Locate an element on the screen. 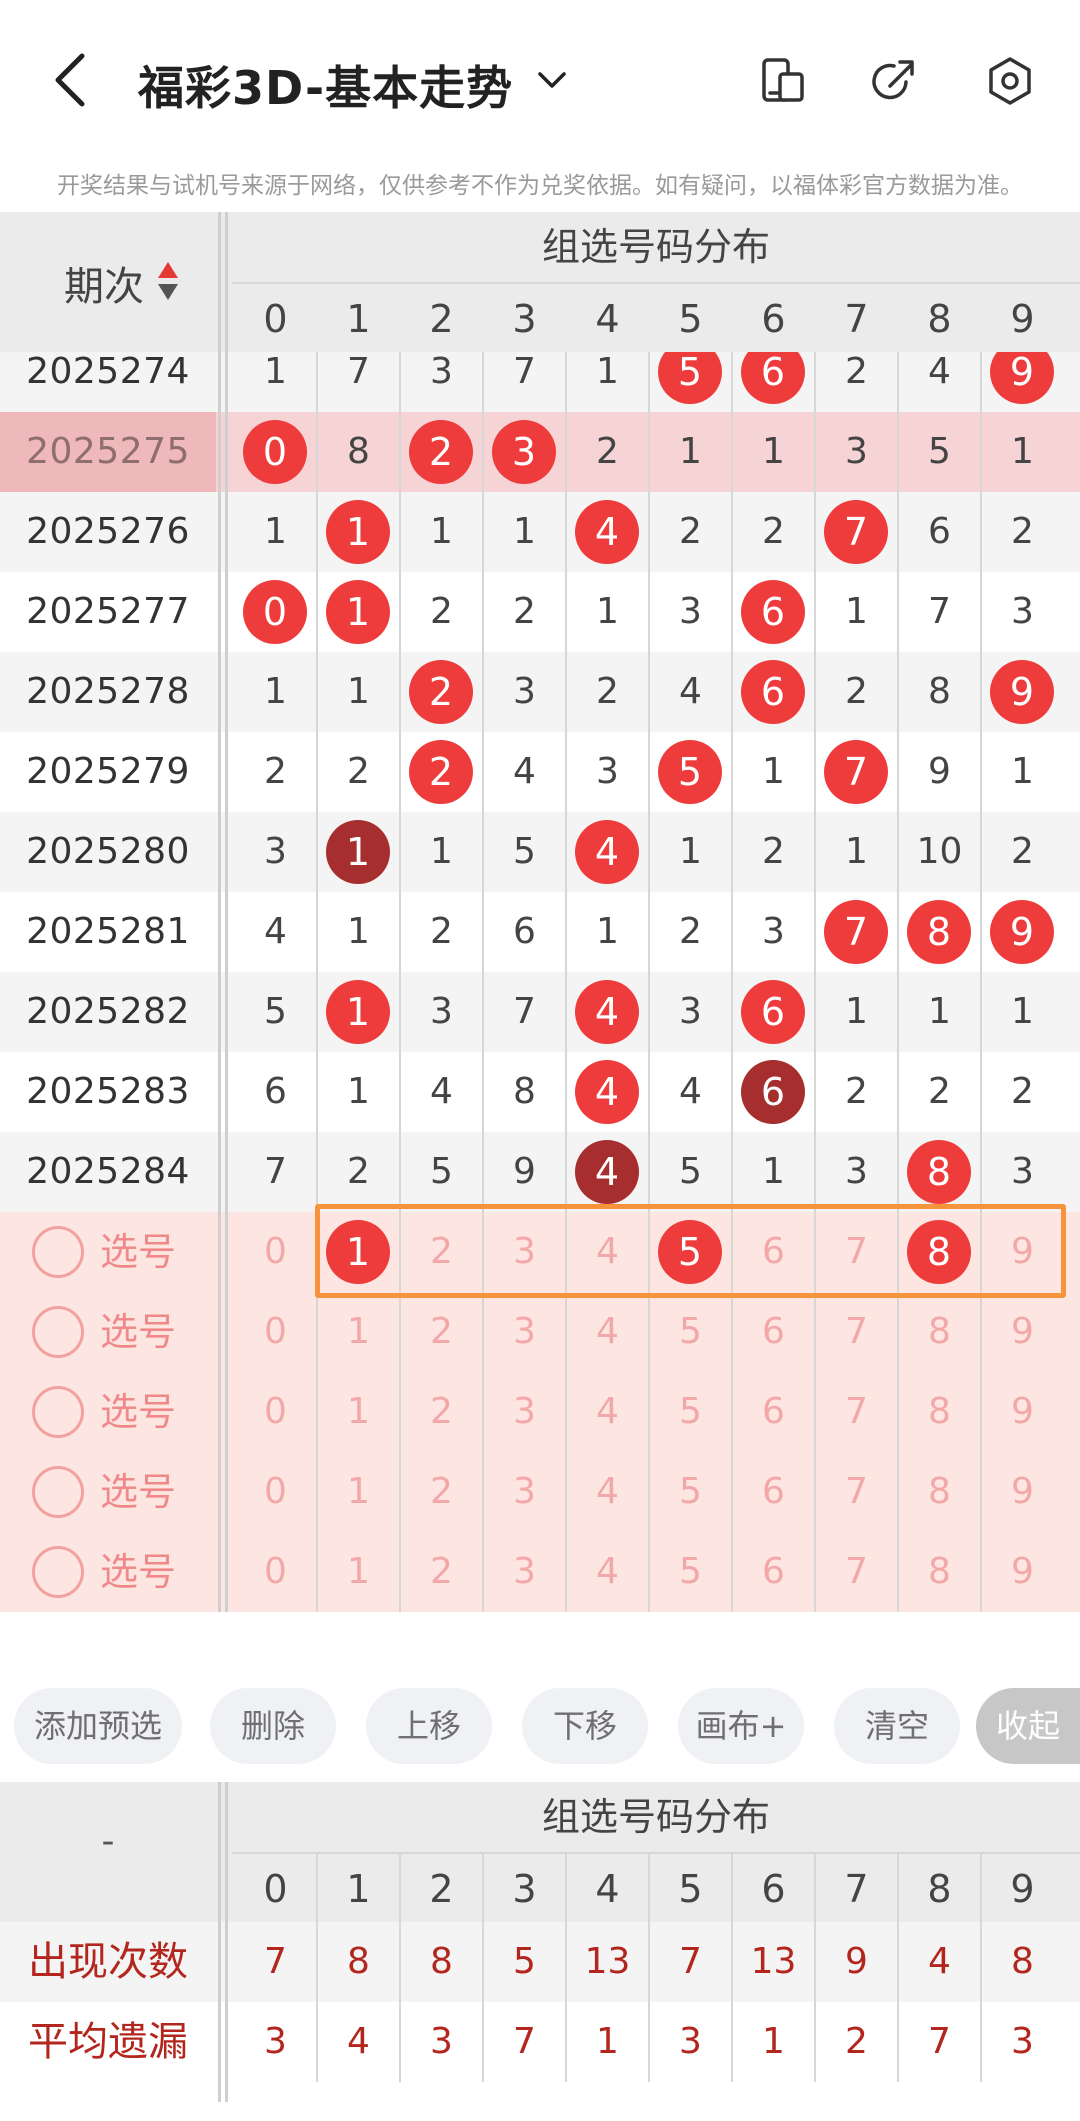  stats-value: 13 is located at coordinates (607, 1961).